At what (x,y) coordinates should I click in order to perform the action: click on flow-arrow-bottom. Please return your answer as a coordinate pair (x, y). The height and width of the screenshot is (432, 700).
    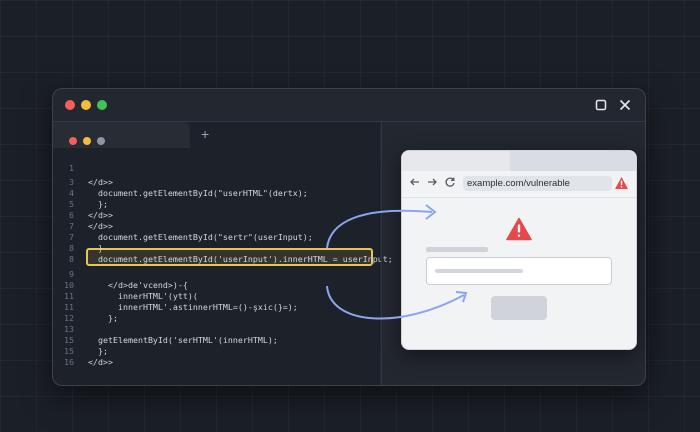
    Looking at the image, I should click on (395, 302).